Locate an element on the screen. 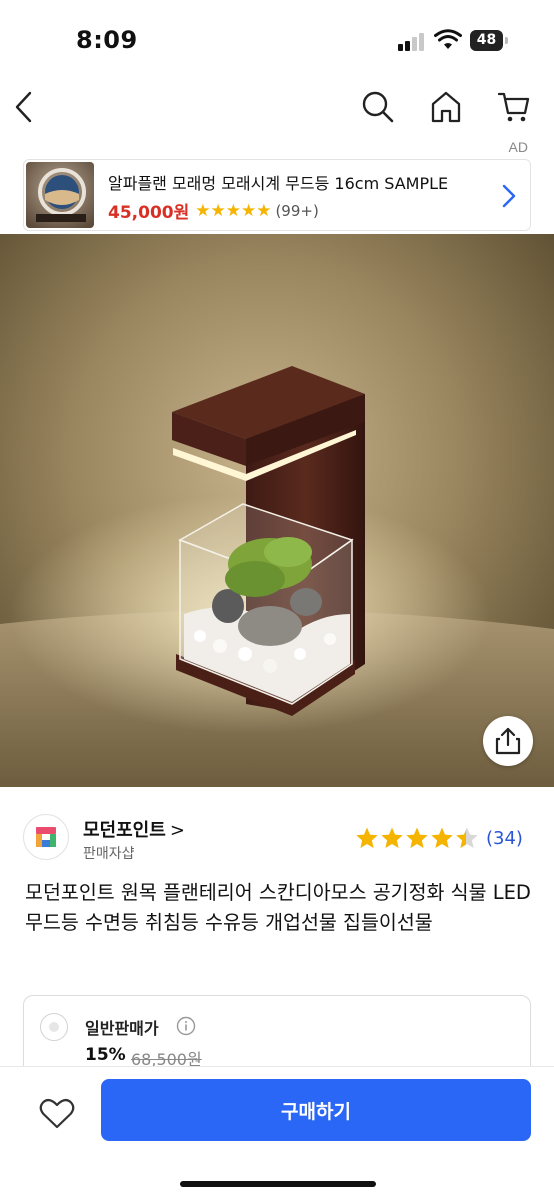 This screenshot has height=1200, width=554. ad-label: AD is located at coordinates (518, 147).